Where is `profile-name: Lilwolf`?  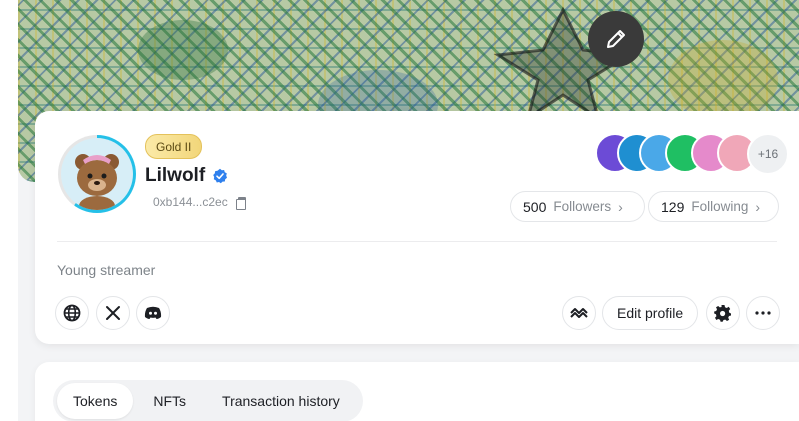
profile-name: Lilwolf is located at coordinates (186, 176).